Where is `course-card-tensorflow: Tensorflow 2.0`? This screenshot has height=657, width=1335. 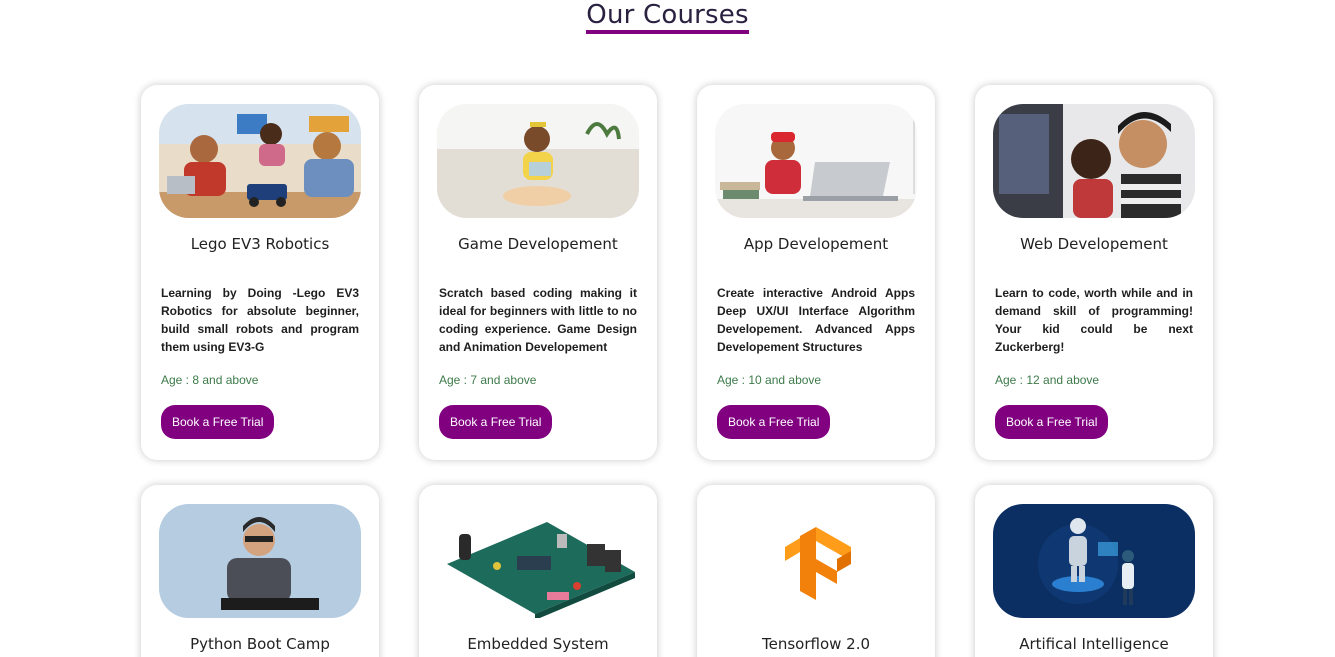 course-card-tensorflow: Tensorflow 2.0 is located at coordinates (816, 571).